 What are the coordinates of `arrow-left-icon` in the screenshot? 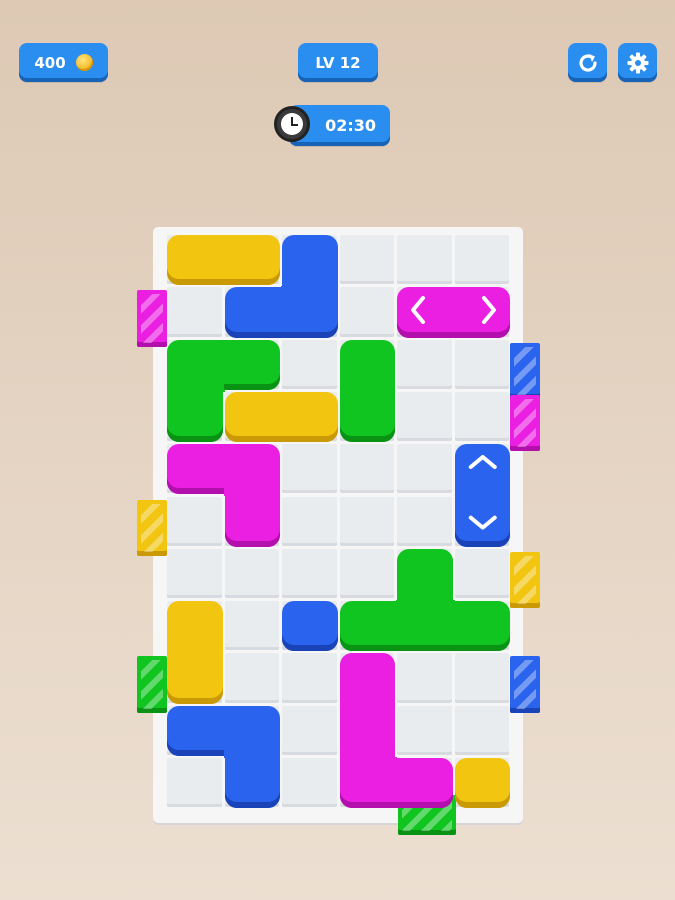 It's located at (418, 310).